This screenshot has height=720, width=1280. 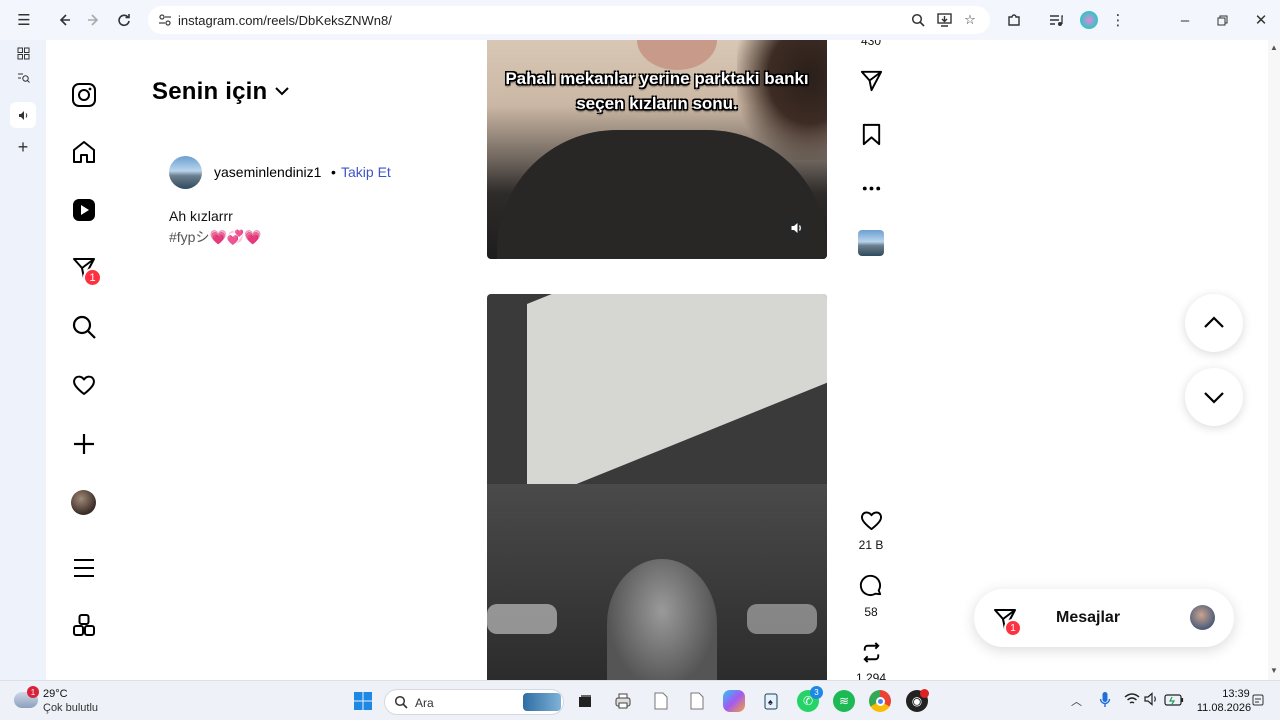 I want to click on printer-app-icon, so click(x=623, y=701).